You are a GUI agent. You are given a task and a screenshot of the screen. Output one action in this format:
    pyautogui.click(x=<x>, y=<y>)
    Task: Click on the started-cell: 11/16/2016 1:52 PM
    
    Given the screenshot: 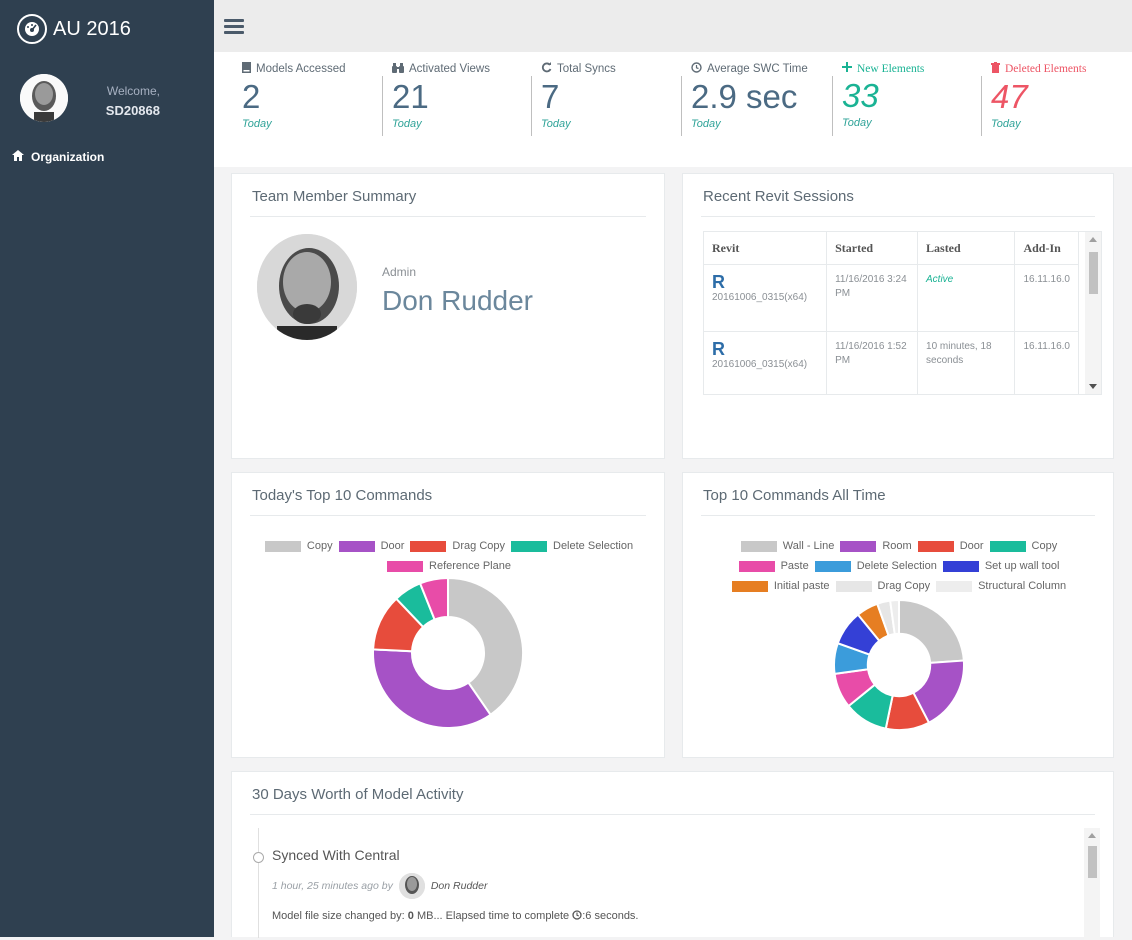 What is the action you would take?
    pyautogui.click(x=872, y=362)
    